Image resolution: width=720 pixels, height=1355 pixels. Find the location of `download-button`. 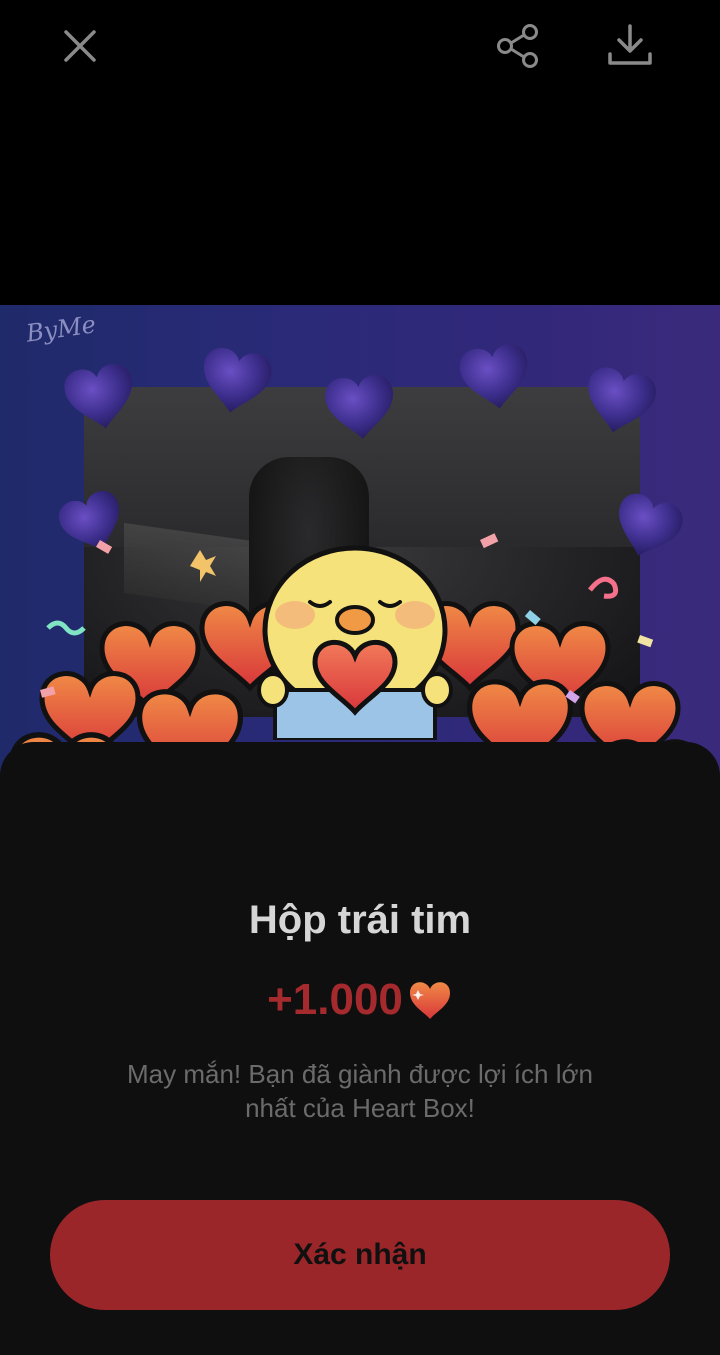

download-button is located at coordinates (630, 46).